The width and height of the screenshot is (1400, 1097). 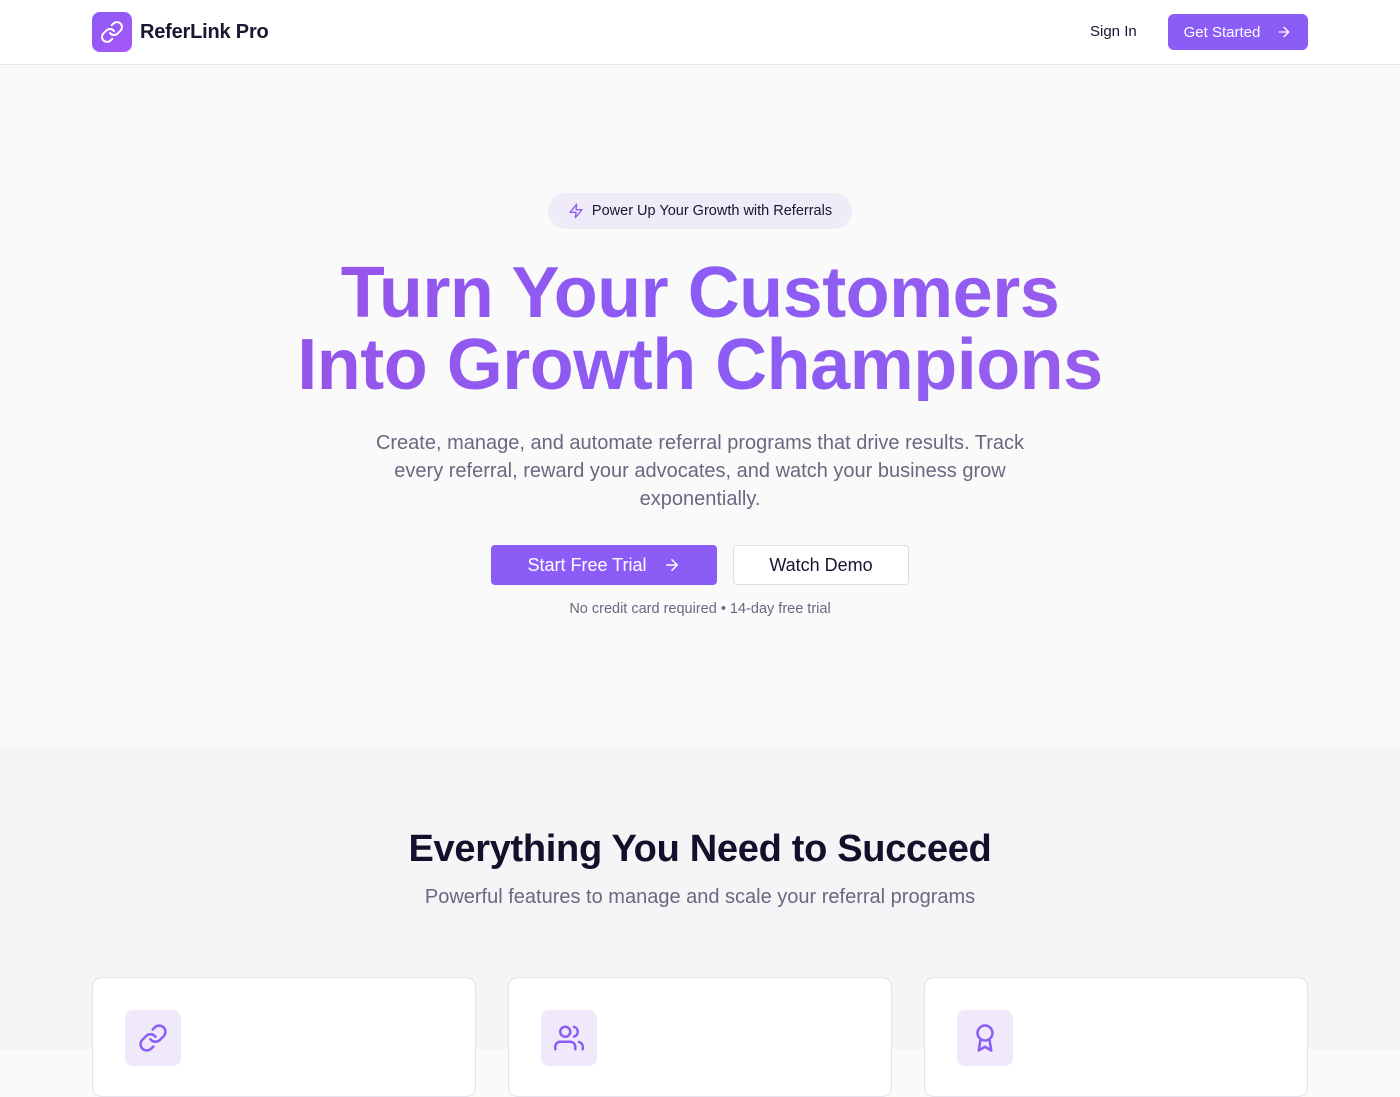 I want to click on sign-in-button: Sign In, so click(x=1113, y=32).